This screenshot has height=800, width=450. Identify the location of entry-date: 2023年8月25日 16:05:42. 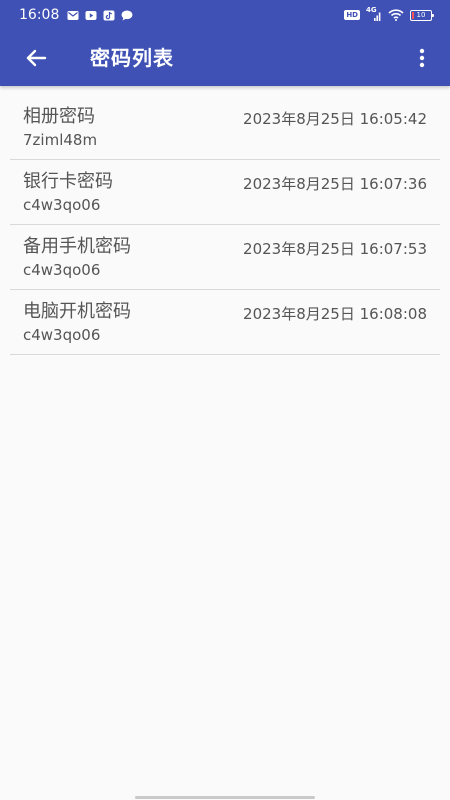
(335, 119).